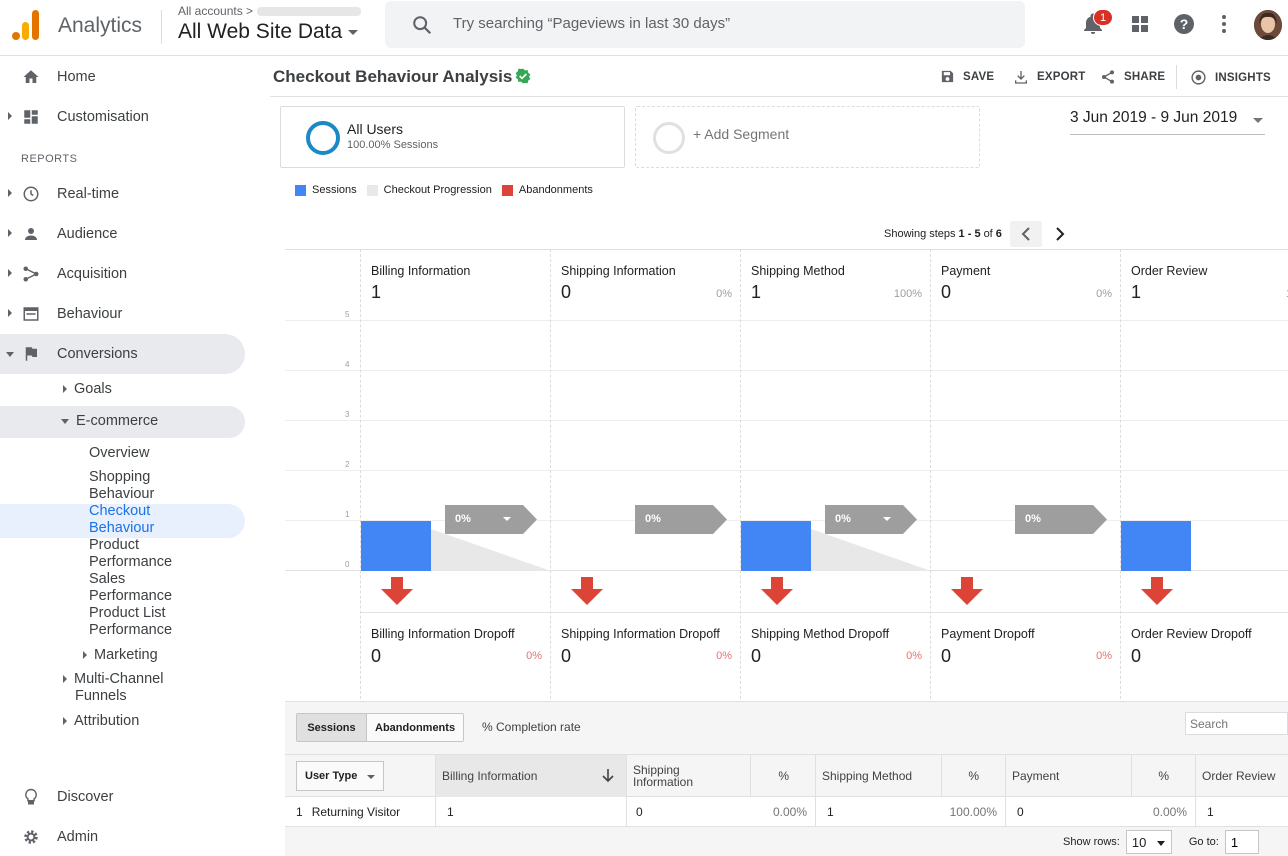  I want to click on clock-icon, so click(31, 194).